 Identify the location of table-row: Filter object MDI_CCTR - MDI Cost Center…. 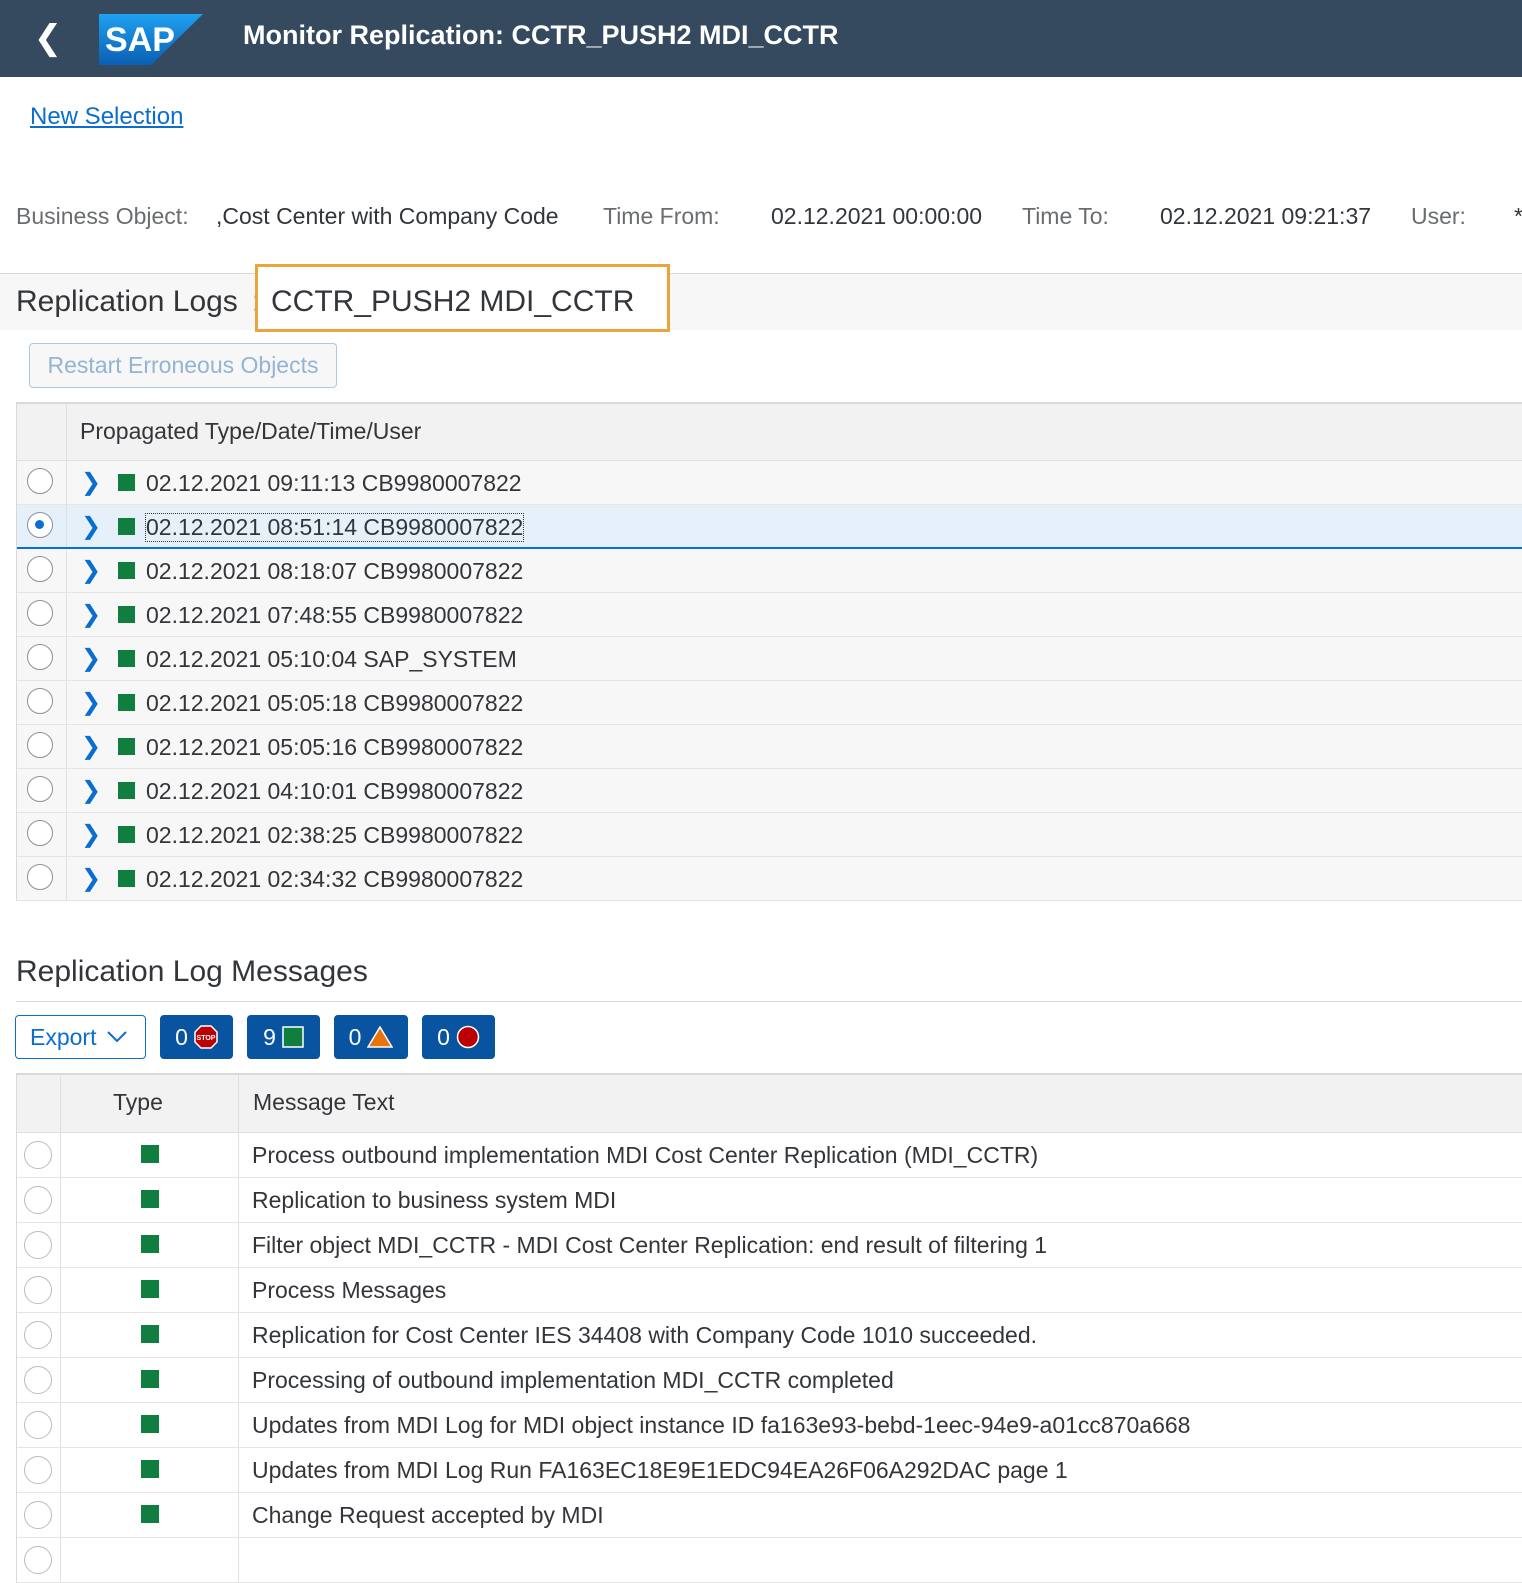
(769, 1245).